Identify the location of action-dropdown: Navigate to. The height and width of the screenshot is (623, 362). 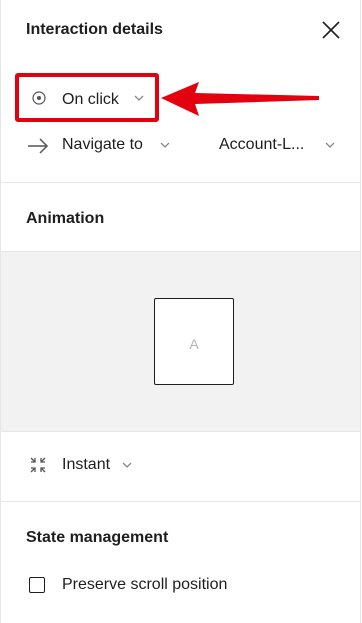
(102, 145).